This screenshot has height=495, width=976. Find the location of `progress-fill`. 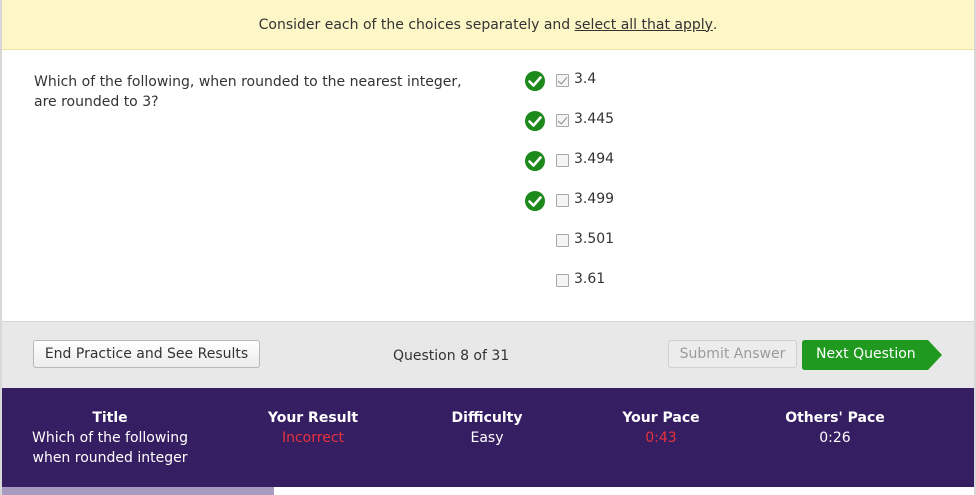

progress-fill is located at coordinates (138, 491).